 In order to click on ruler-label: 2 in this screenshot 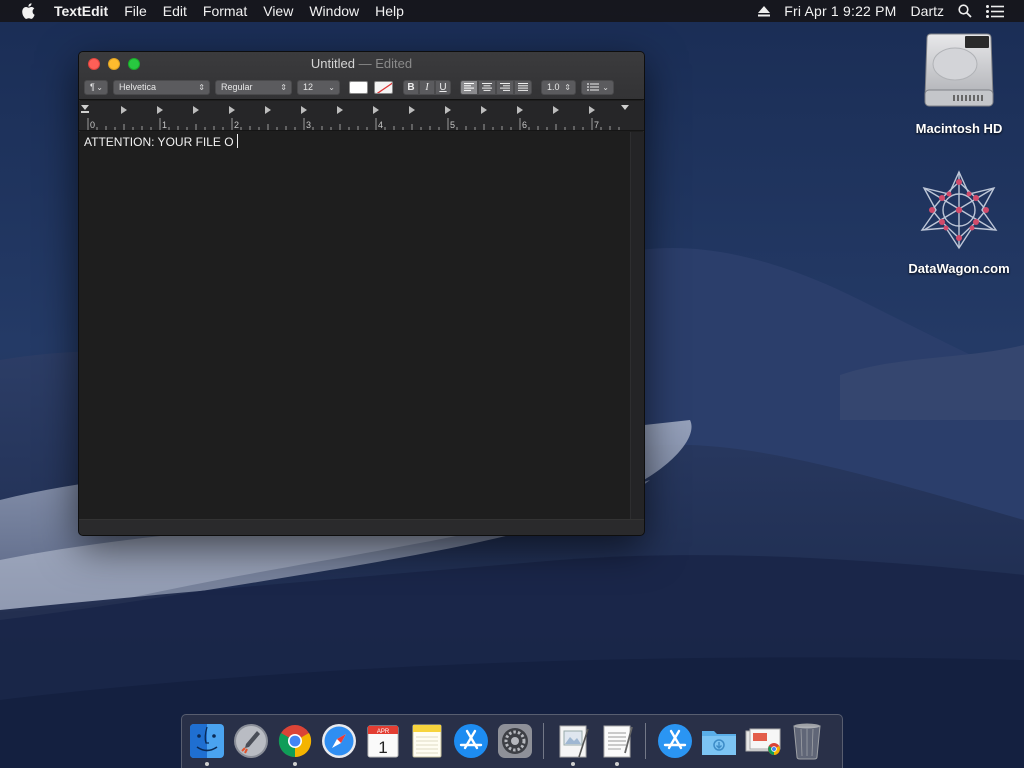, I will do `click(236, 125)`.